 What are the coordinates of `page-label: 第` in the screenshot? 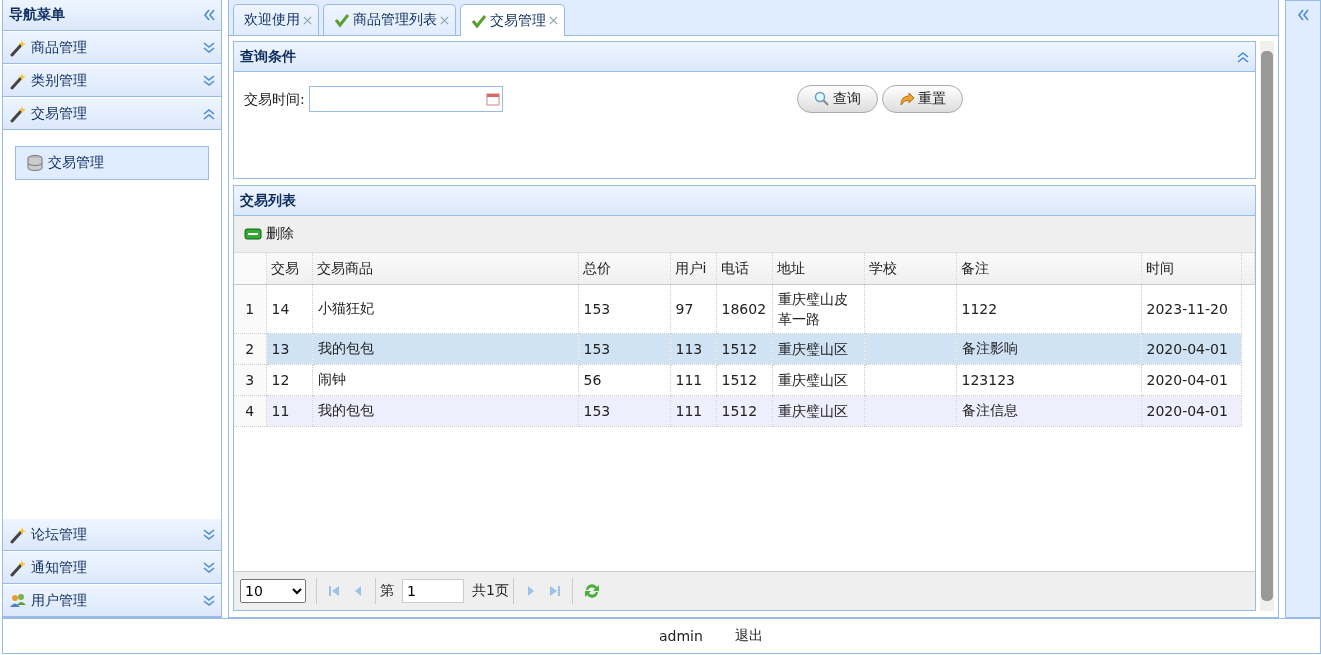 It's located at (387, 591).